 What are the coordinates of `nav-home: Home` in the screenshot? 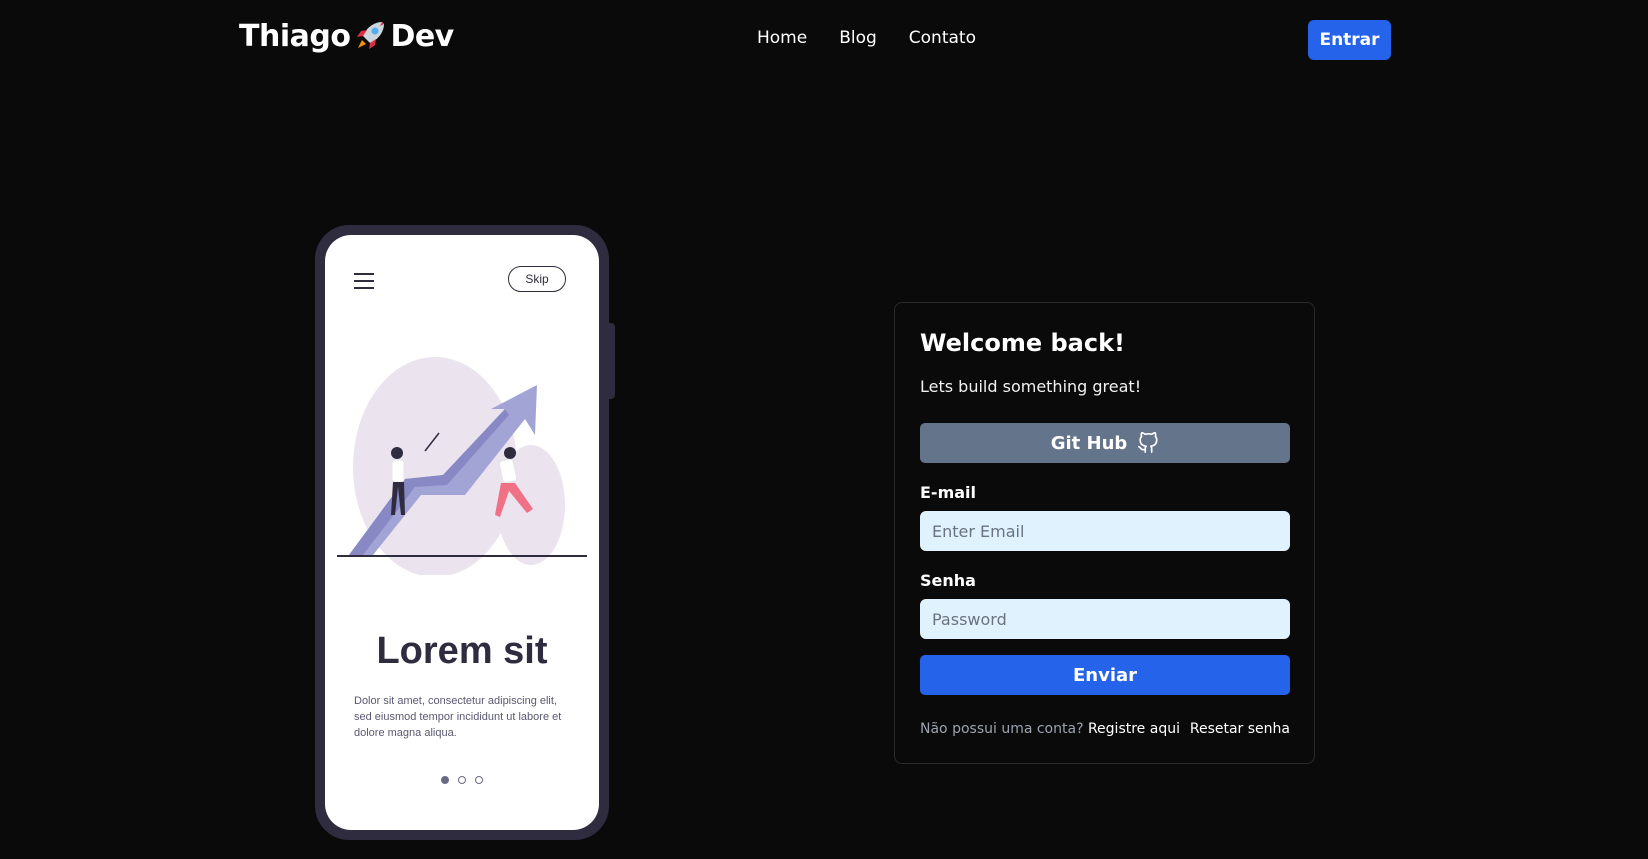 It's located at (782, 38).